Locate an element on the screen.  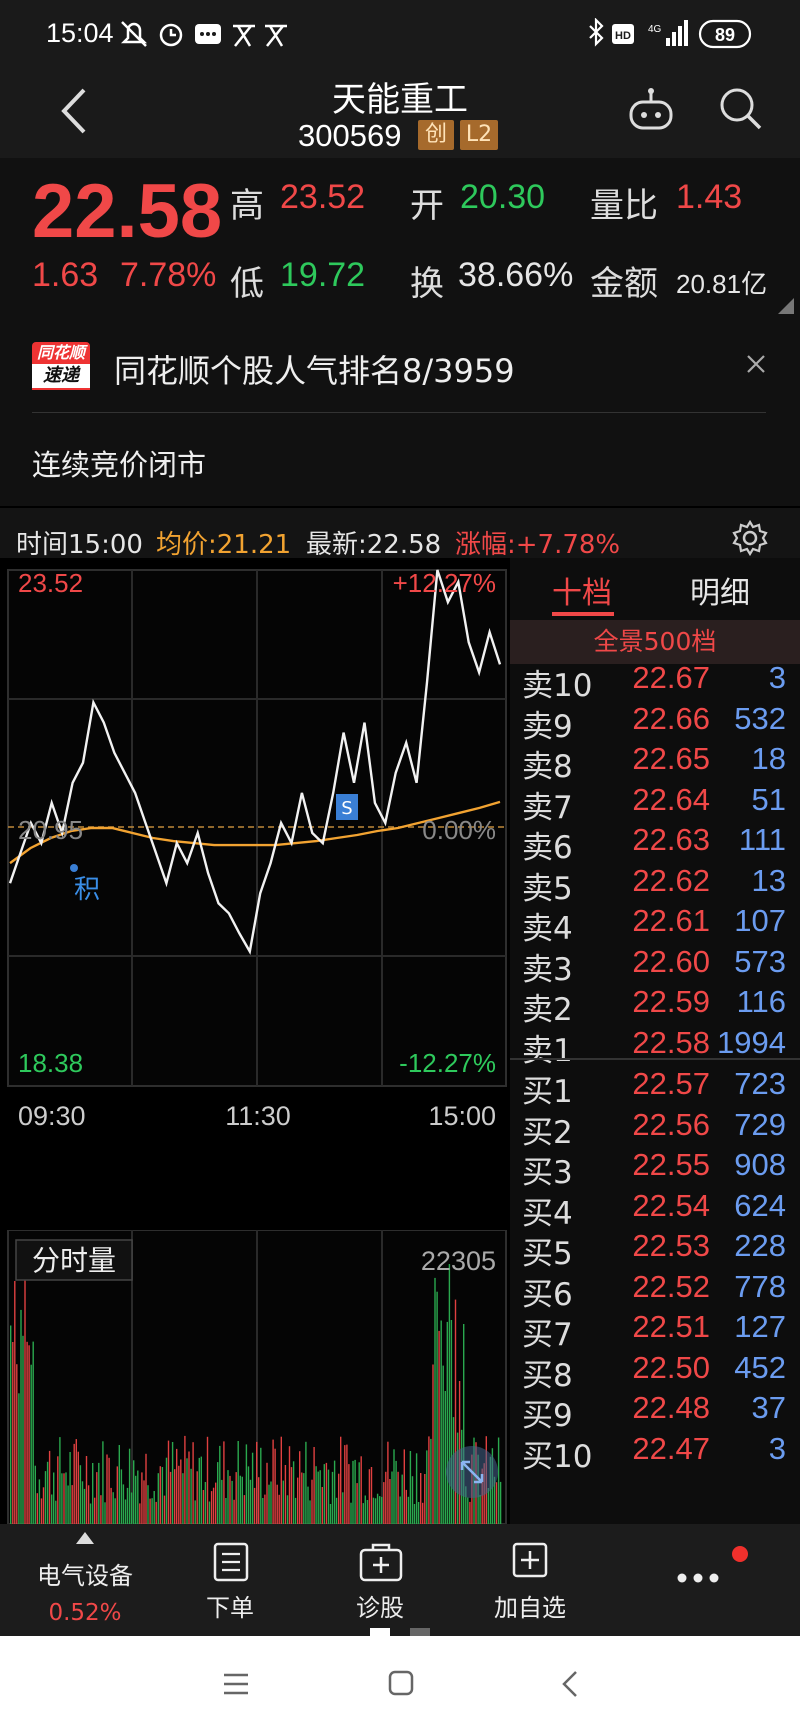
info-latest: 最新:22.58 is located at coordinates (374, 545).